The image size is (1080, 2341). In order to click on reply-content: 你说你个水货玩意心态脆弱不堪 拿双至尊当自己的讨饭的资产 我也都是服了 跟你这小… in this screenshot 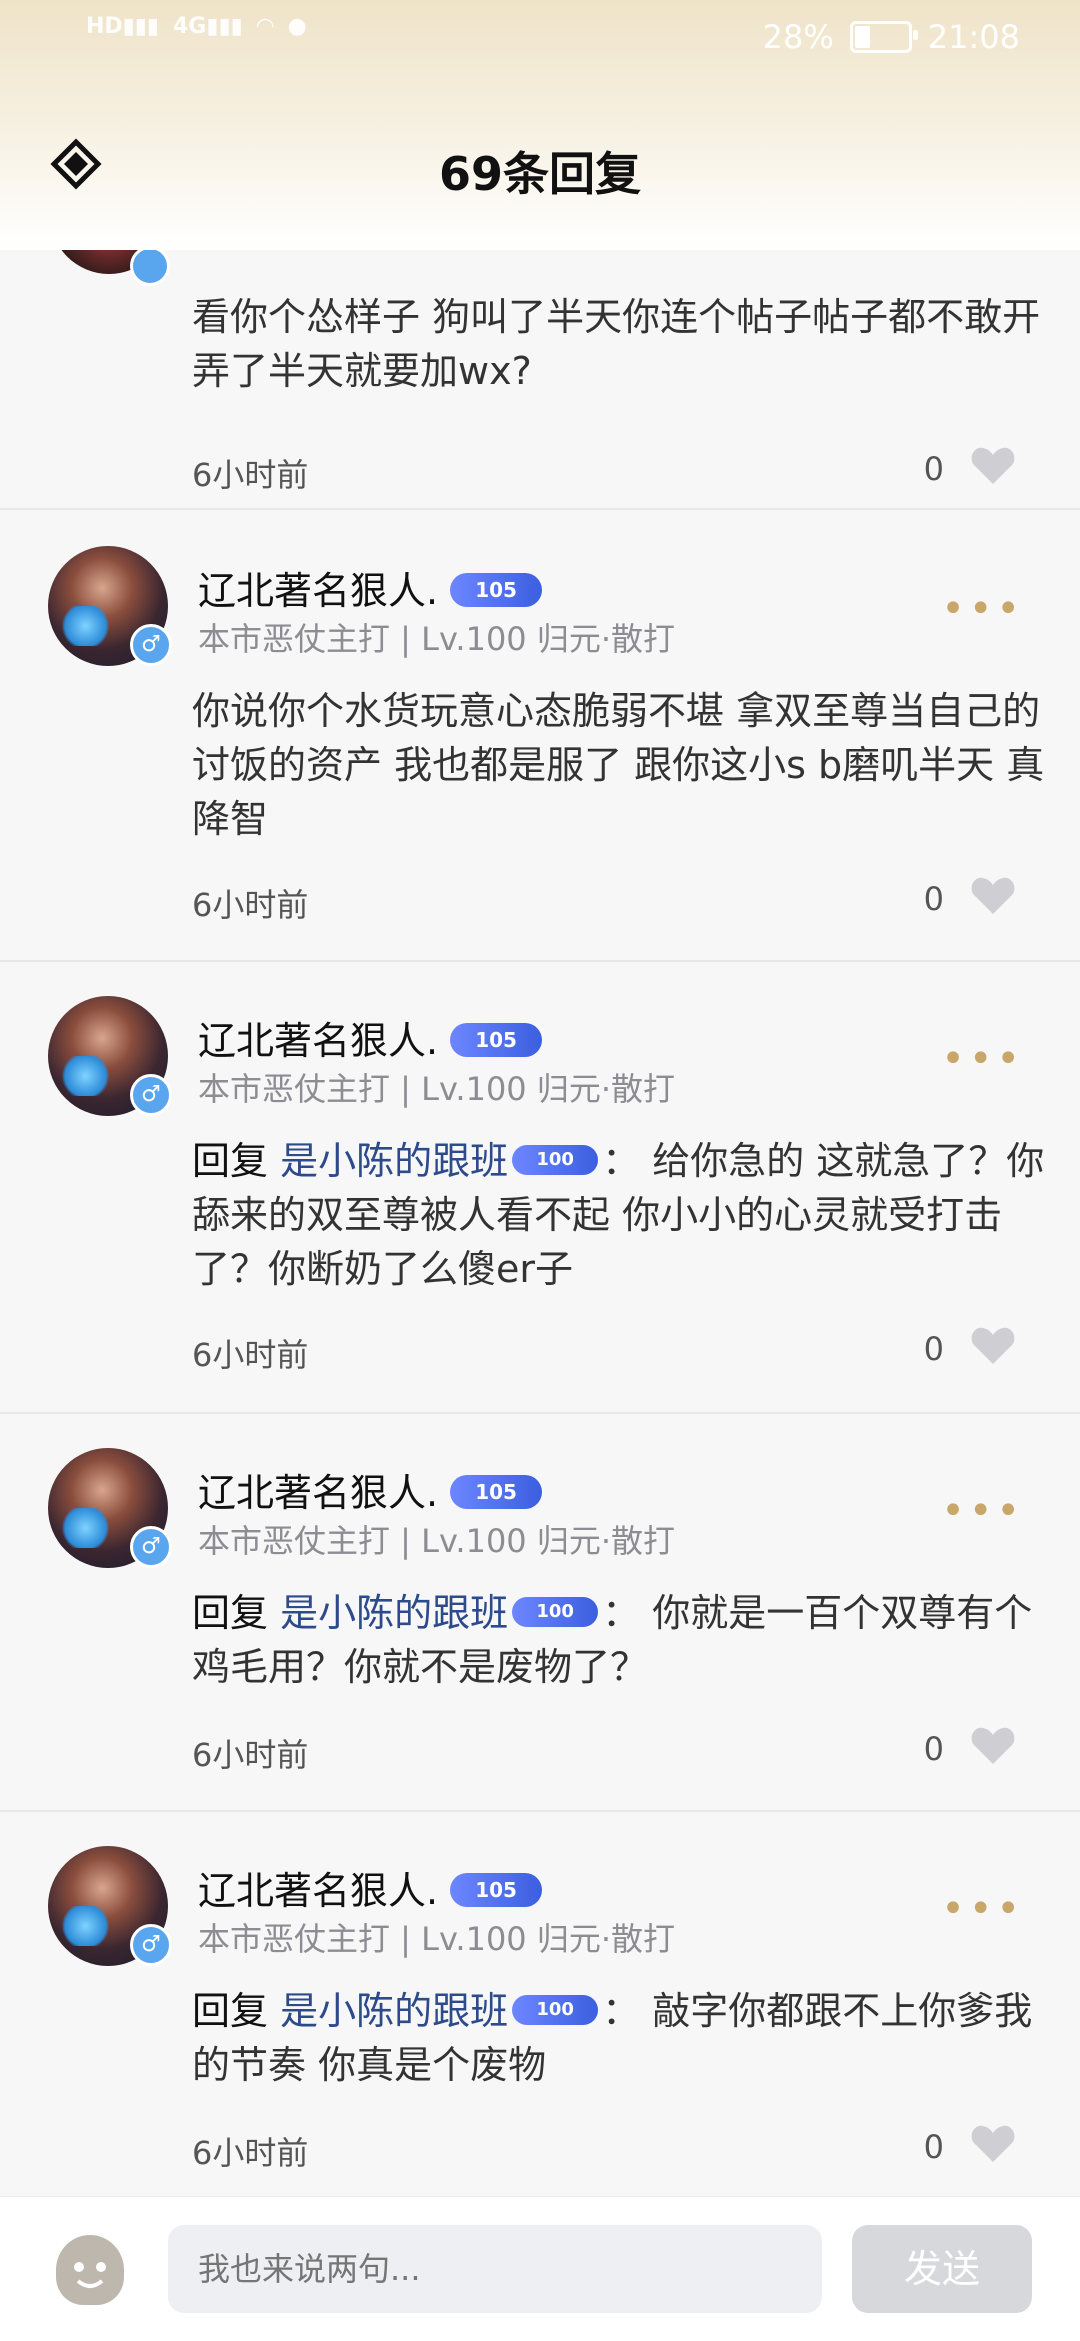, I will do `click(618, 765)`.